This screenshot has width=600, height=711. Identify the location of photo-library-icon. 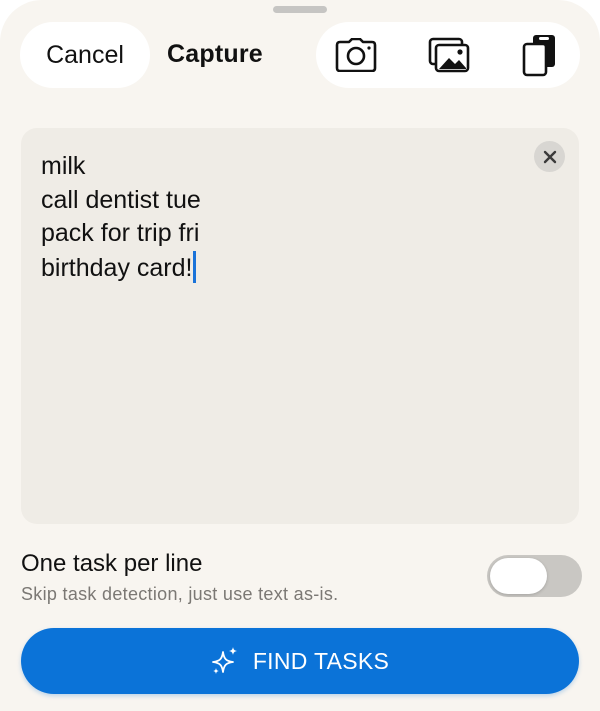
(449, 55).